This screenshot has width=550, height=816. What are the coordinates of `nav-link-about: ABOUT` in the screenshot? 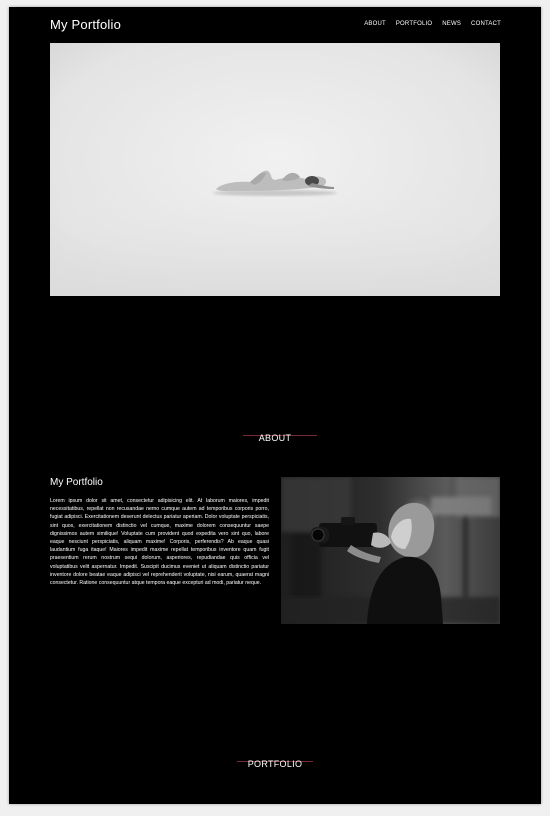 It's located at (375, 24).